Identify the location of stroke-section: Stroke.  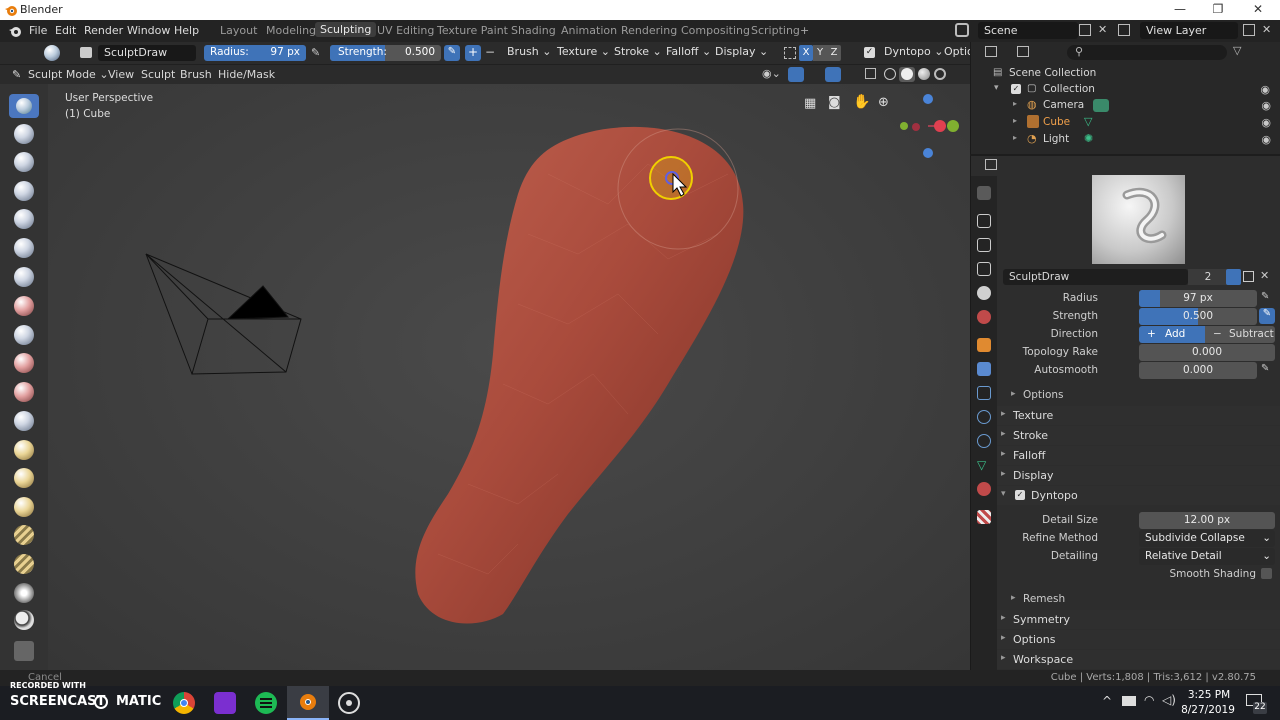
(1138, 435).